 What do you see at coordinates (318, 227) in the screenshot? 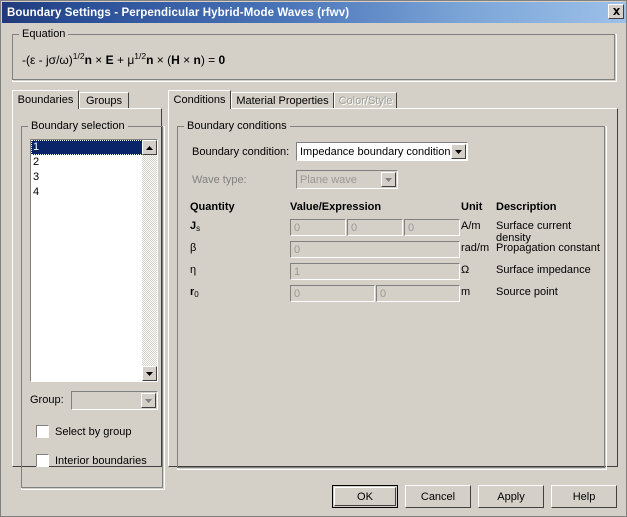
I see `field-js-x: 0` at bounding box center [318, 227].